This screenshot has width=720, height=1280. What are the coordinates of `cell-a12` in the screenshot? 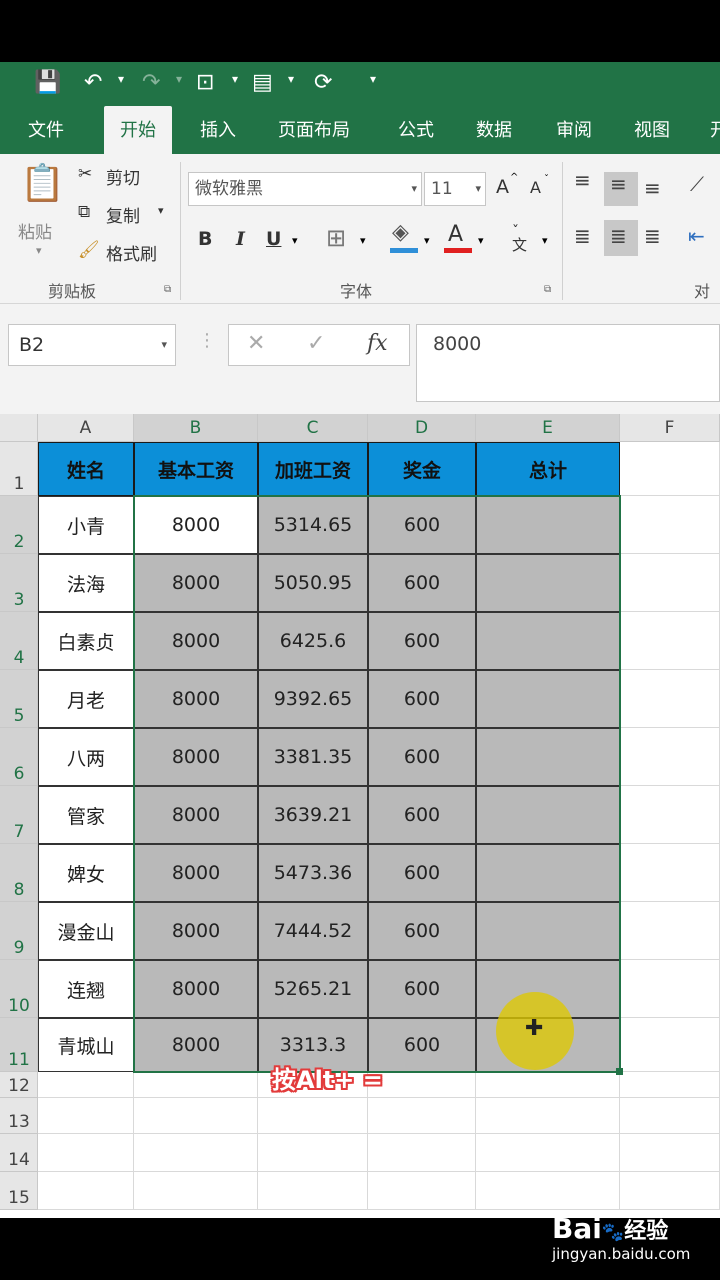 It's located at (86, 1085).